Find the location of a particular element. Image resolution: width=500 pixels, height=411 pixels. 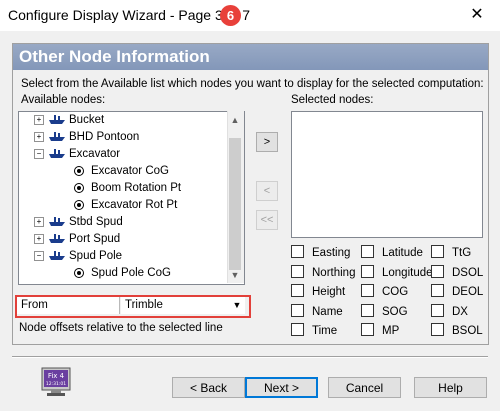

option-checkbox: COG is located at coordinates (397, 292).